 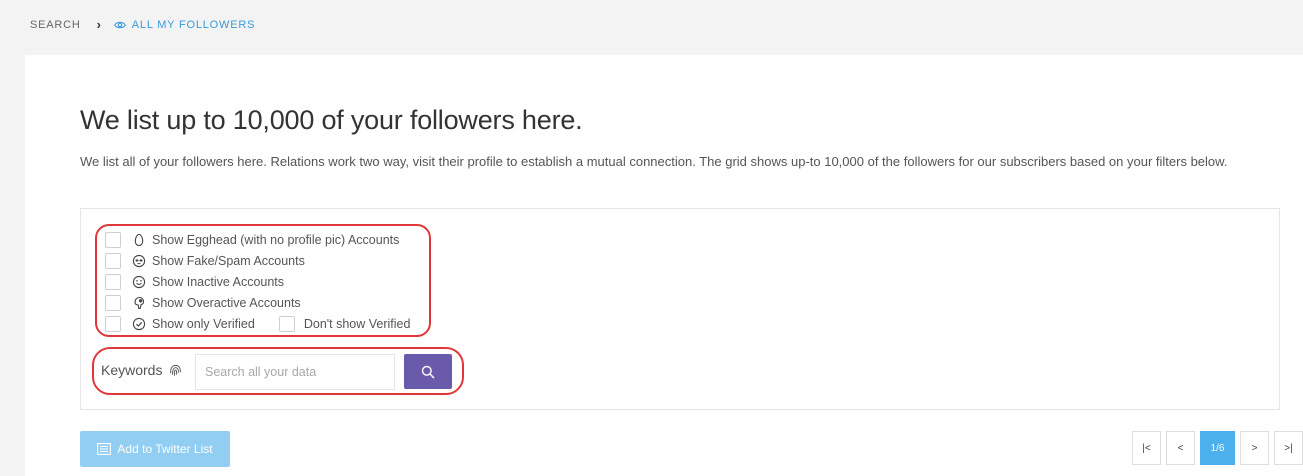 I want to click on pagination-current-page: 1/6, so click(x=1217, y=448).